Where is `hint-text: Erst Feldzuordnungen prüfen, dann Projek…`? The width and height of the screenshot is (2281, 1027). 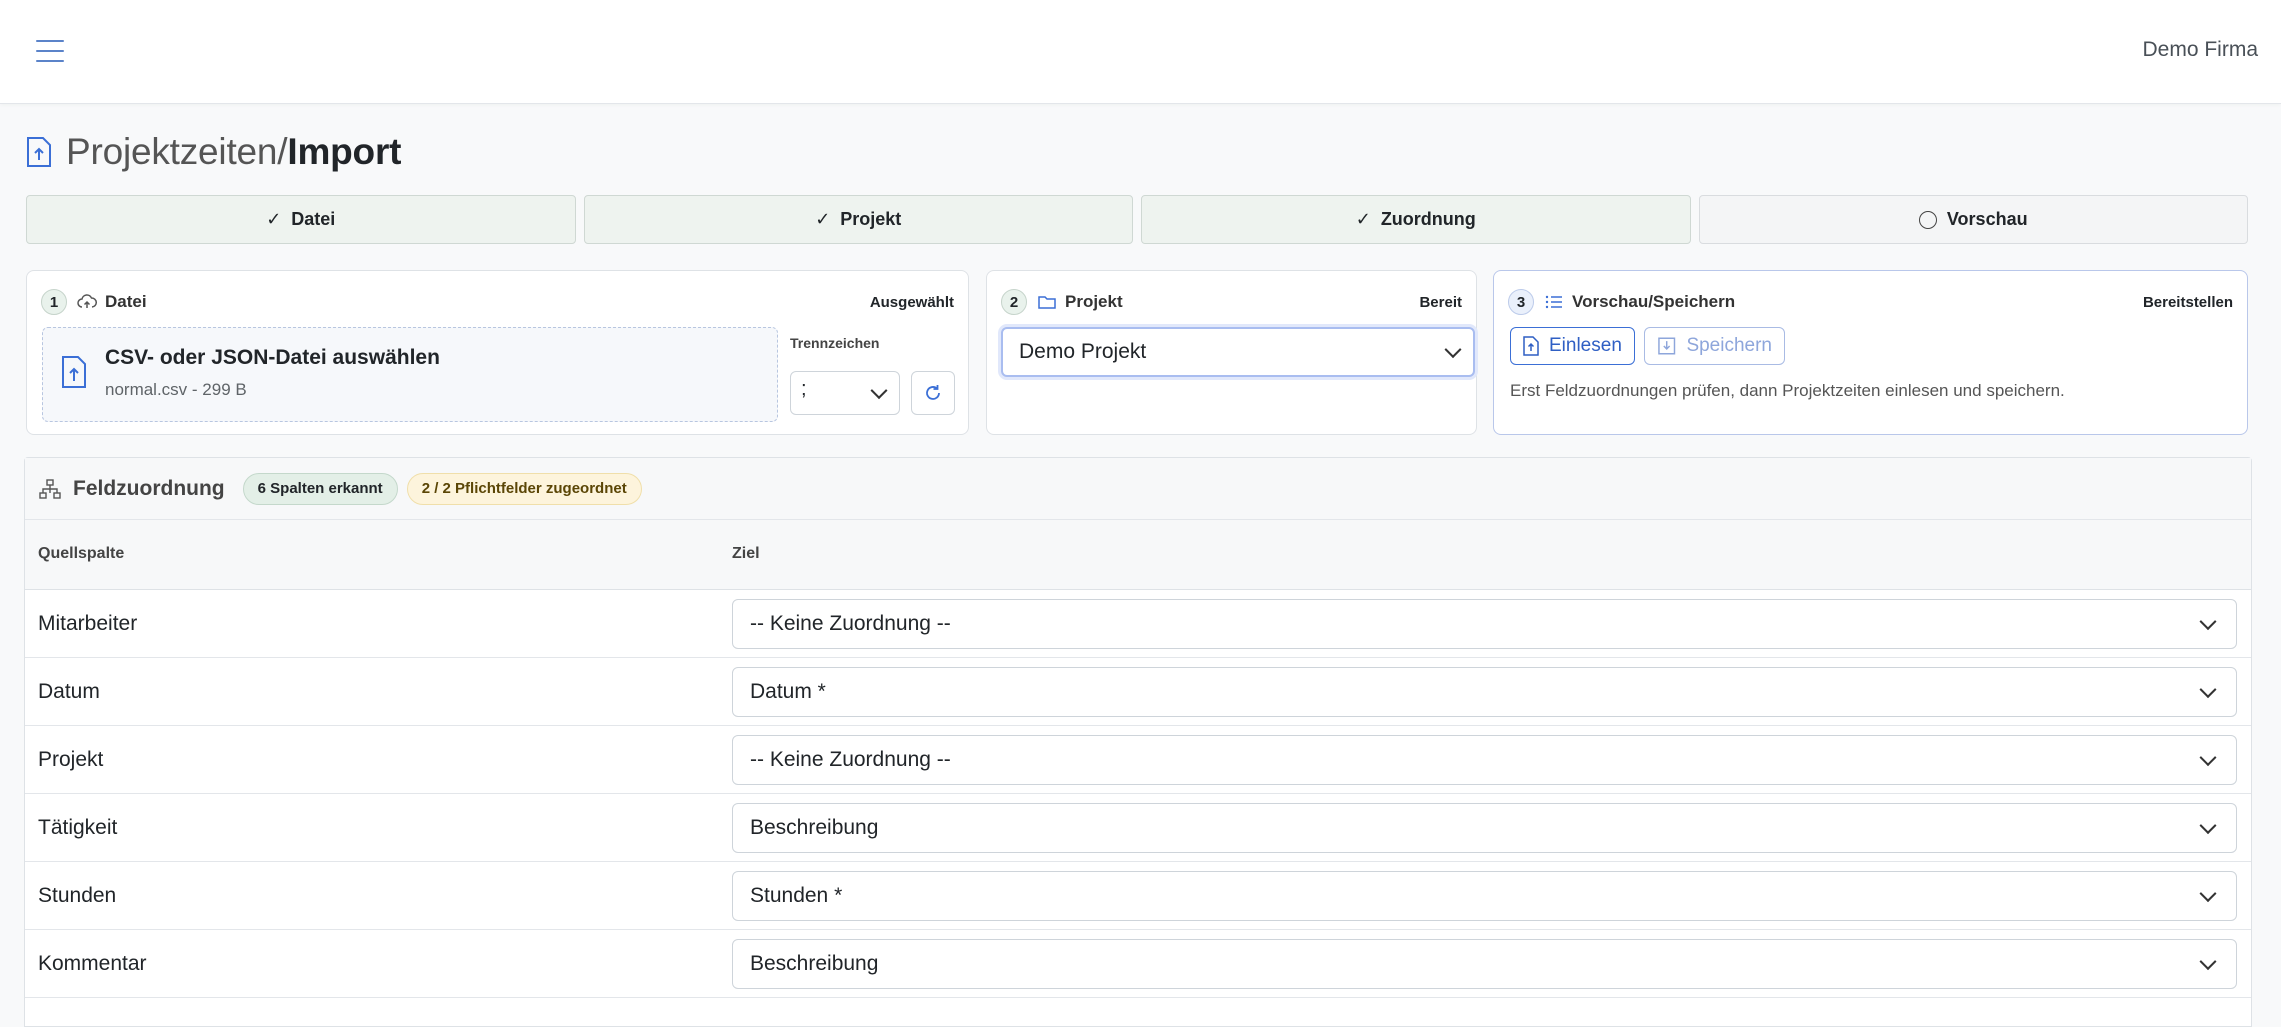
hint-text: Erst Feldzuordnungen prüfen, dann Projek… is located at coordinates (1787, 390).